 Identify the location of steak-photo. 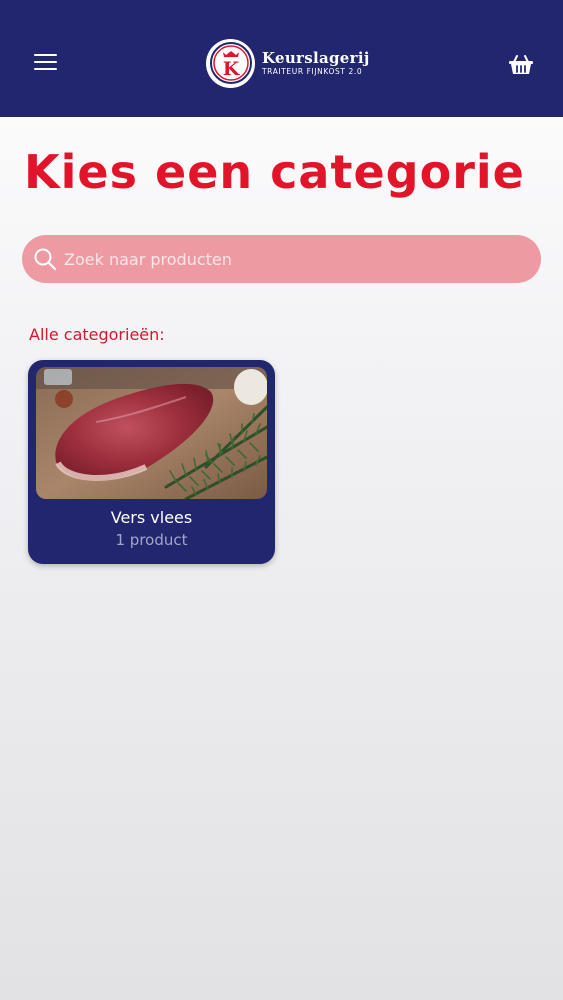
(151, 433).